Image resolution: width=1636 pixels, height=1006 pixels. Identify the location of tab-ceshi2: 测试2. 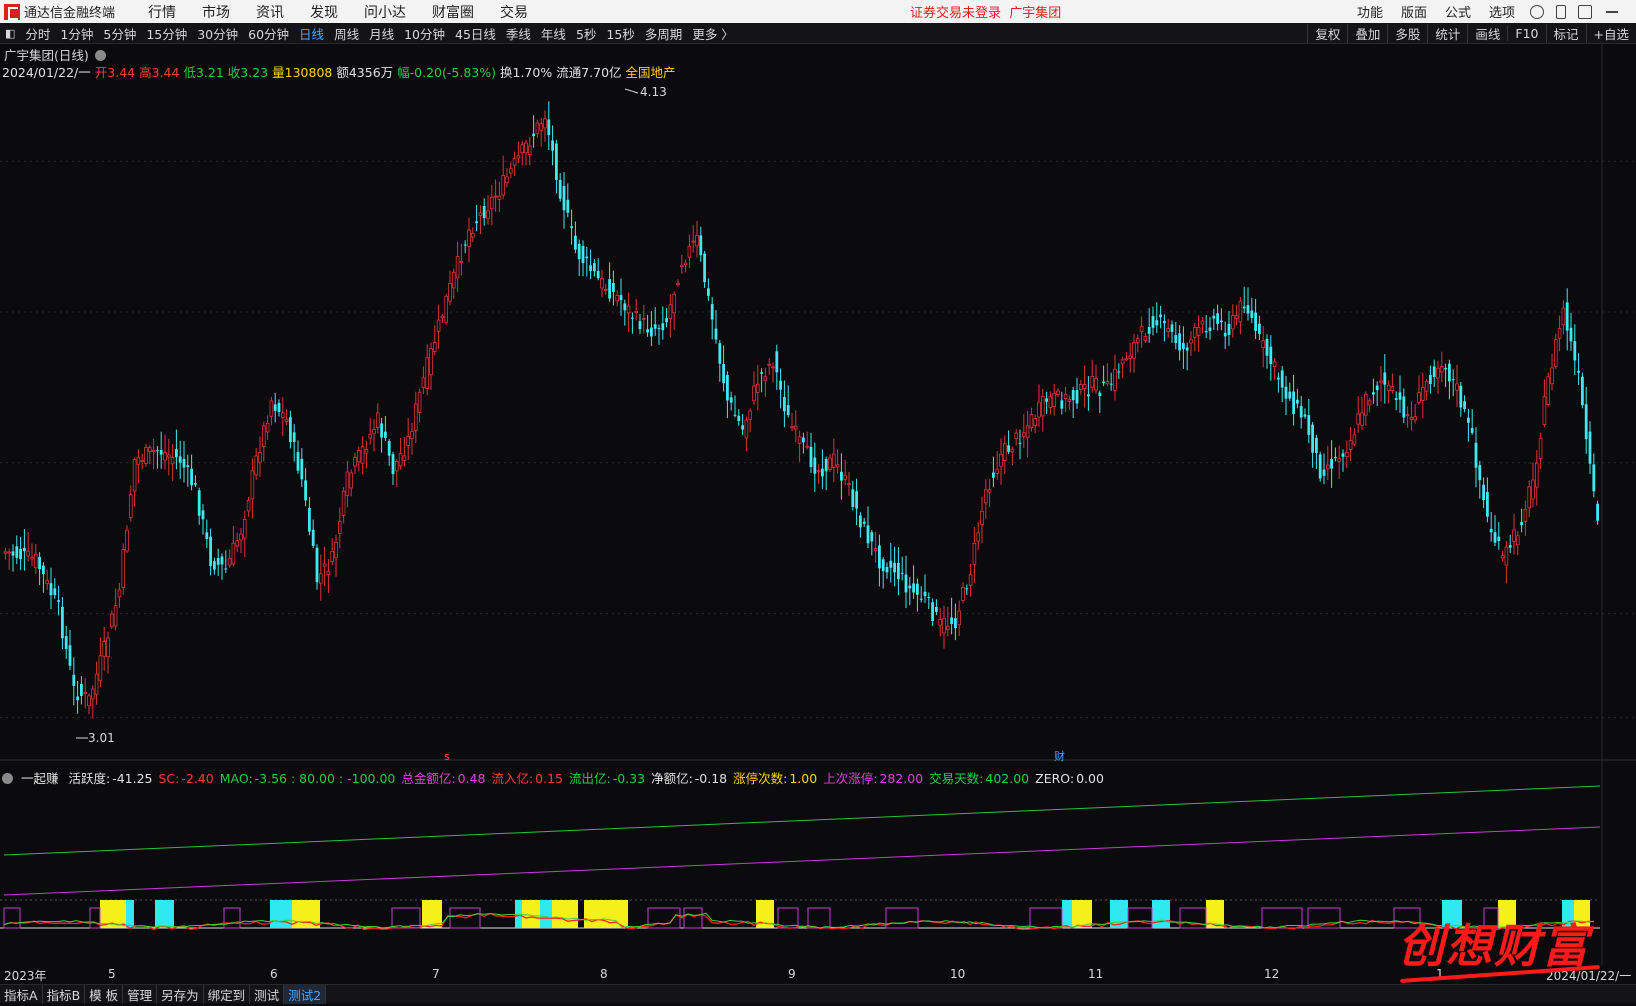
(305, 994).